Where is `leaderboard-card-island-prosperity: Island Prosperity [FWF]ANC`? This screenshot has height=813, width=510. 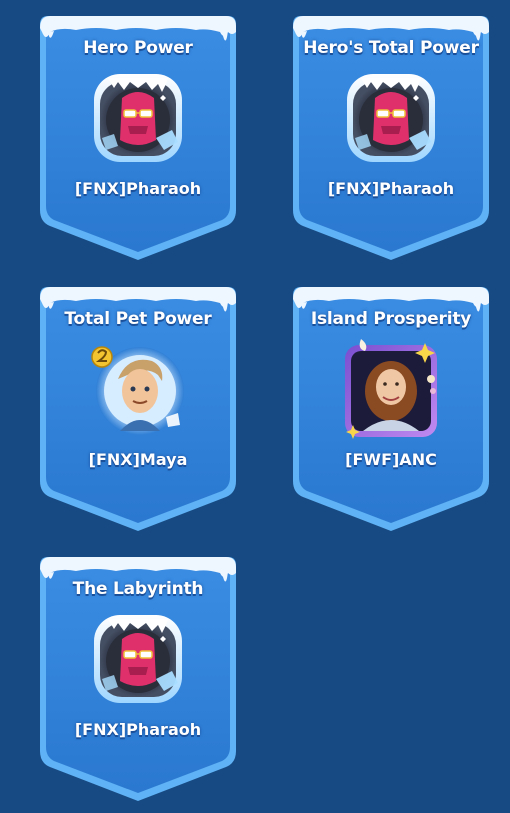
leaderboard-card-island-prosperity: Island Prosperity [FWF]ANC is located at coordinates (391, 411).